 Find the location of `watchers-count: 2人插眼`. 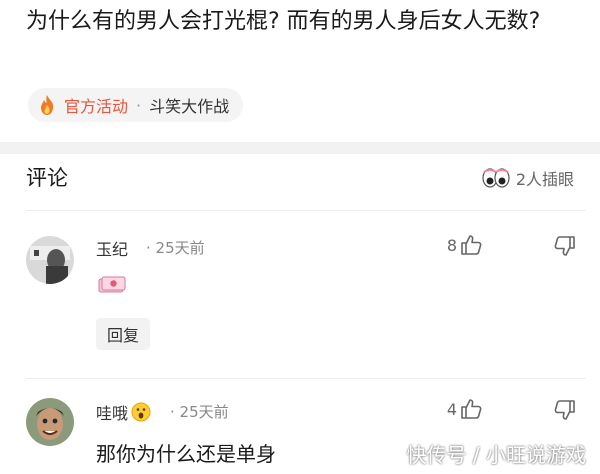

watchers-count: 2人插眼 is located at coordinates (544, 179).